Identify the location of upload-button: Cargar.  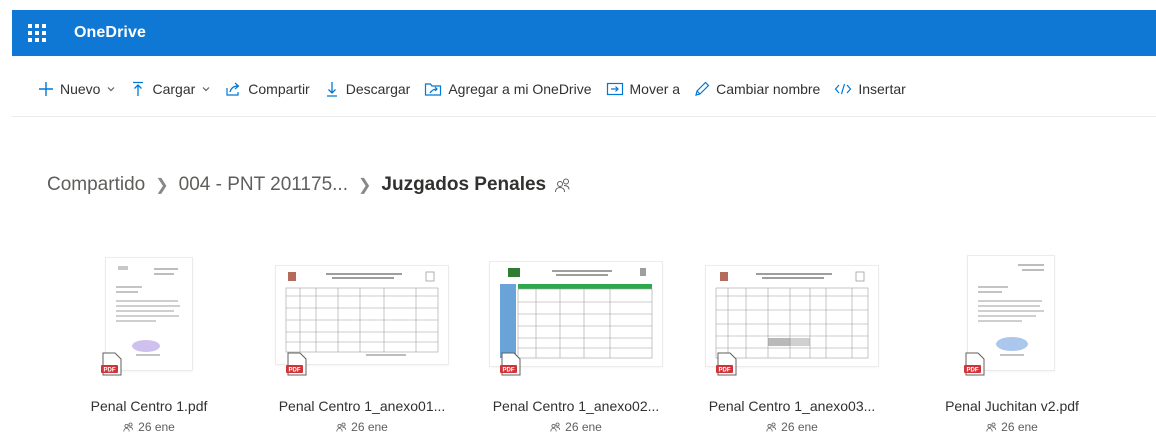
(170, 89).